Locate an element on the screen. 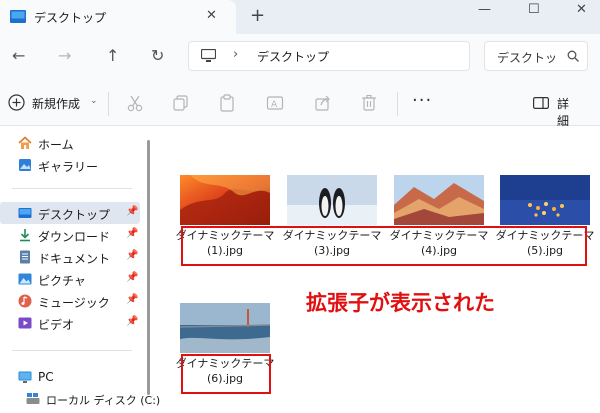  sidebar-item-label: PC is located at coordinates (46, 377).